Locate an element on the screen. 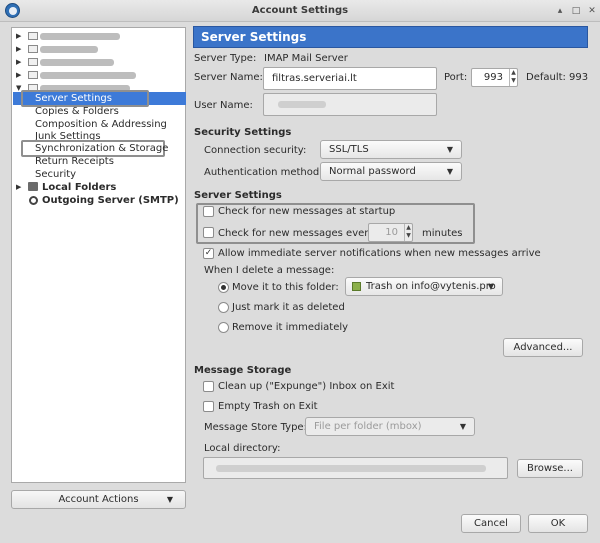 The height and width of the screenshot is (543, 600). account-actions-button: Account Actions ▼ is located at coordinates (98, 499).